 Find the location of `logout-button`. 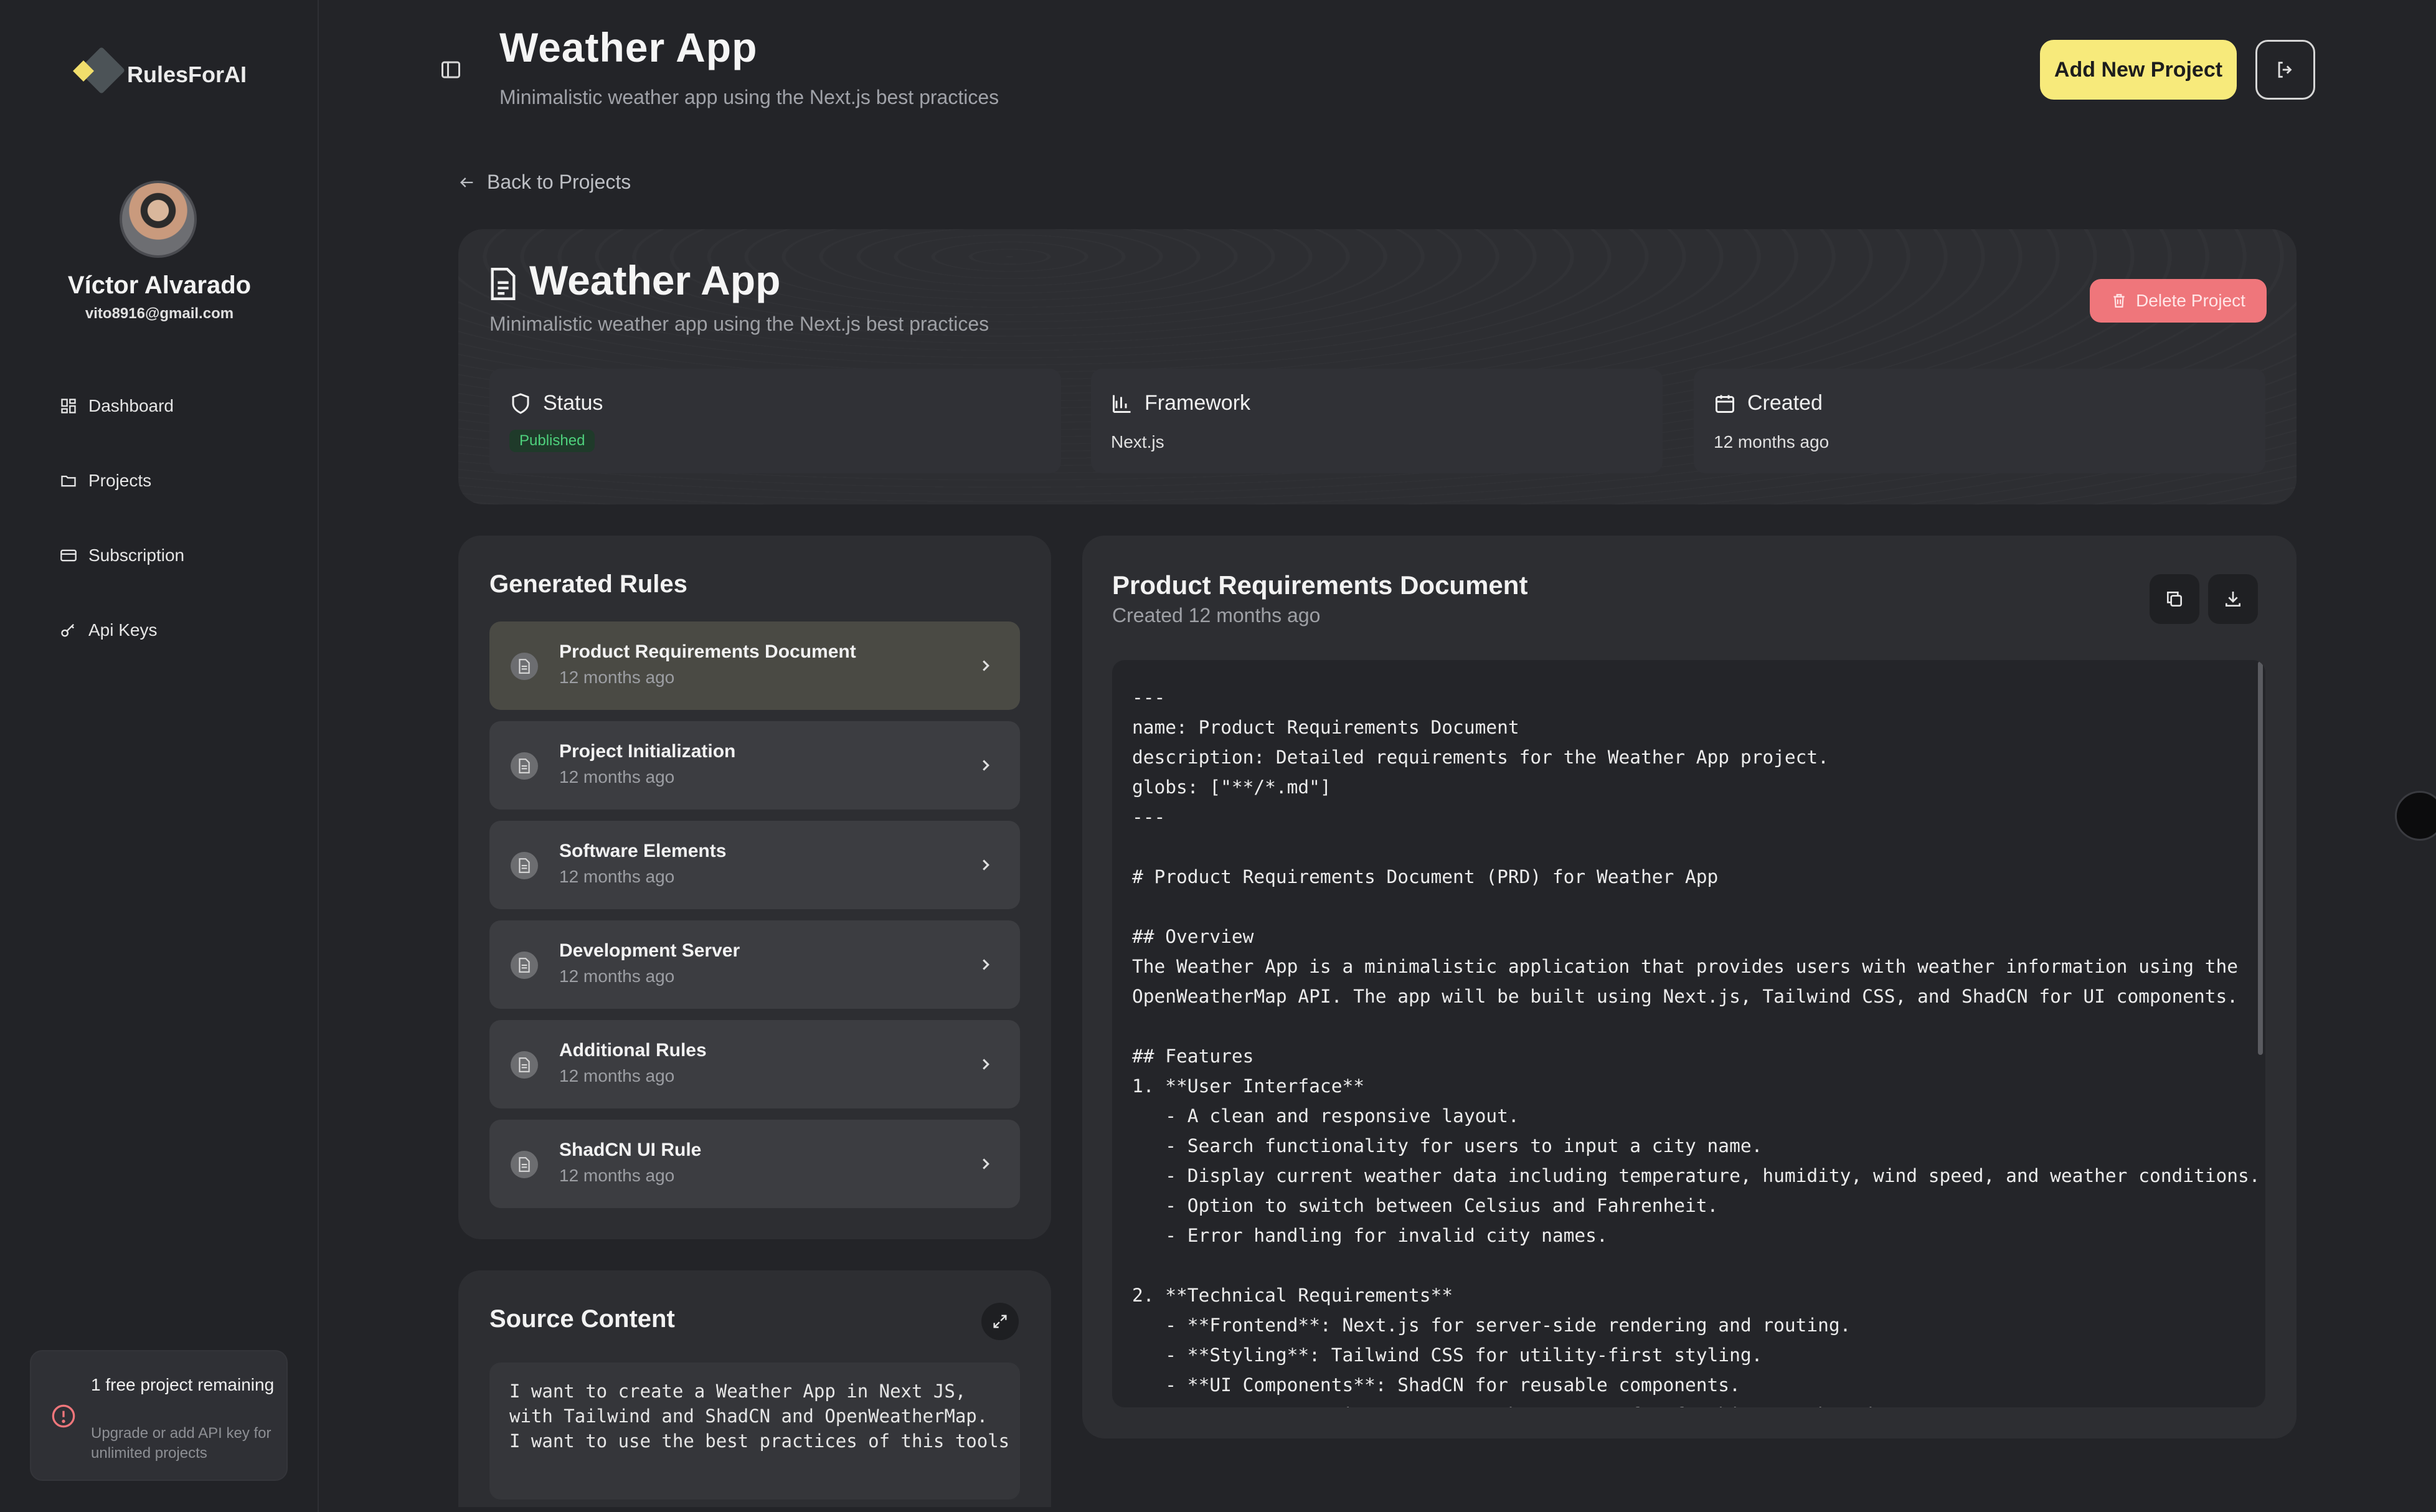

logout-button is located at coordinates (2285, 70).